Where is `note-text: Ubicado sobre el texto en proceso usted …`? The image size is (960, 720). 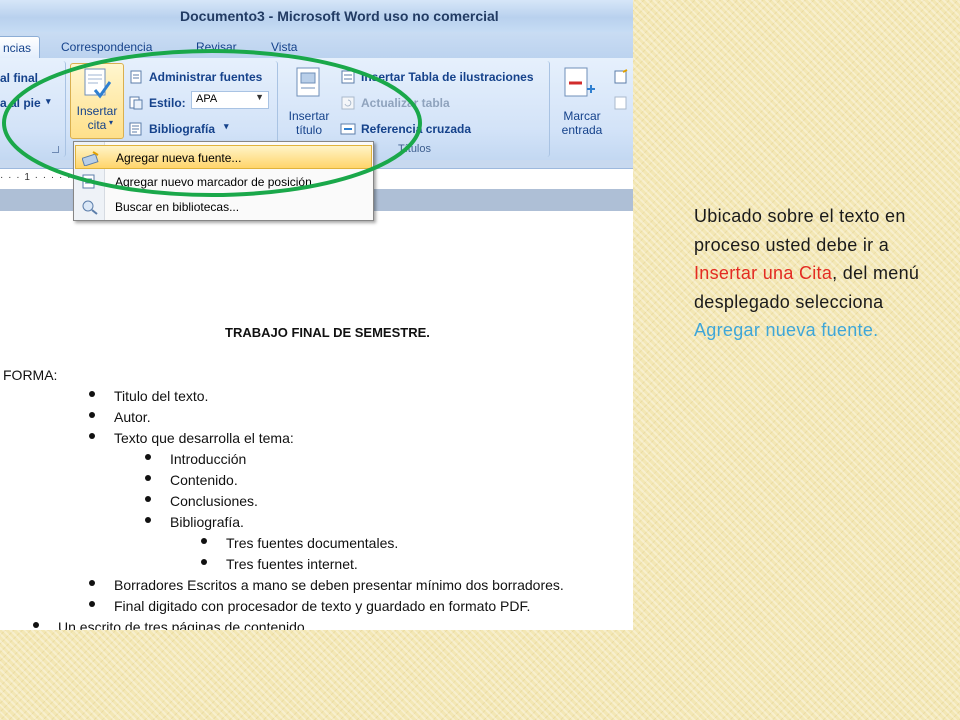
note-text: Ubicado sobre el texto en proceso usted … is located at coordinates (800, 230).